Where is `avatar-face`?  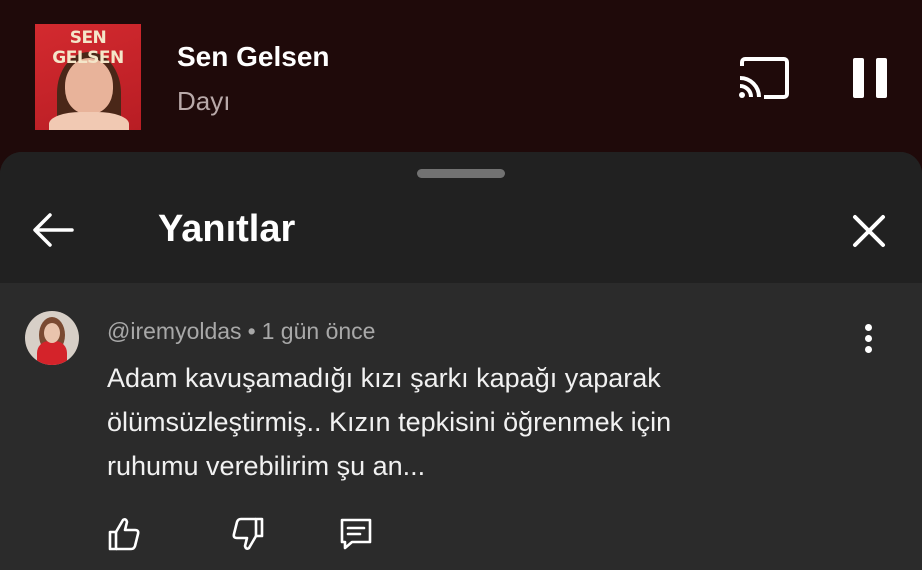
avatar-face is located at coordinates (52, 333).